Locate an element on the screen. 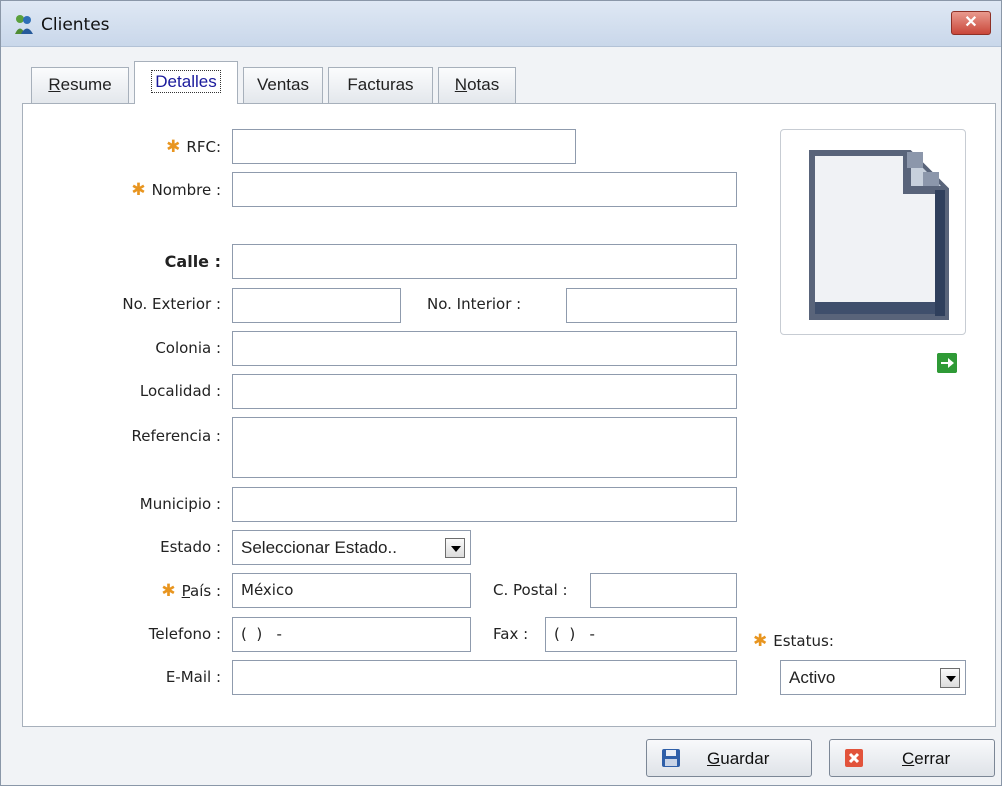 The width and height of the screenshot is (1002, 787). title-bar: Clientes ✕ is located at coordinates (501, 24).